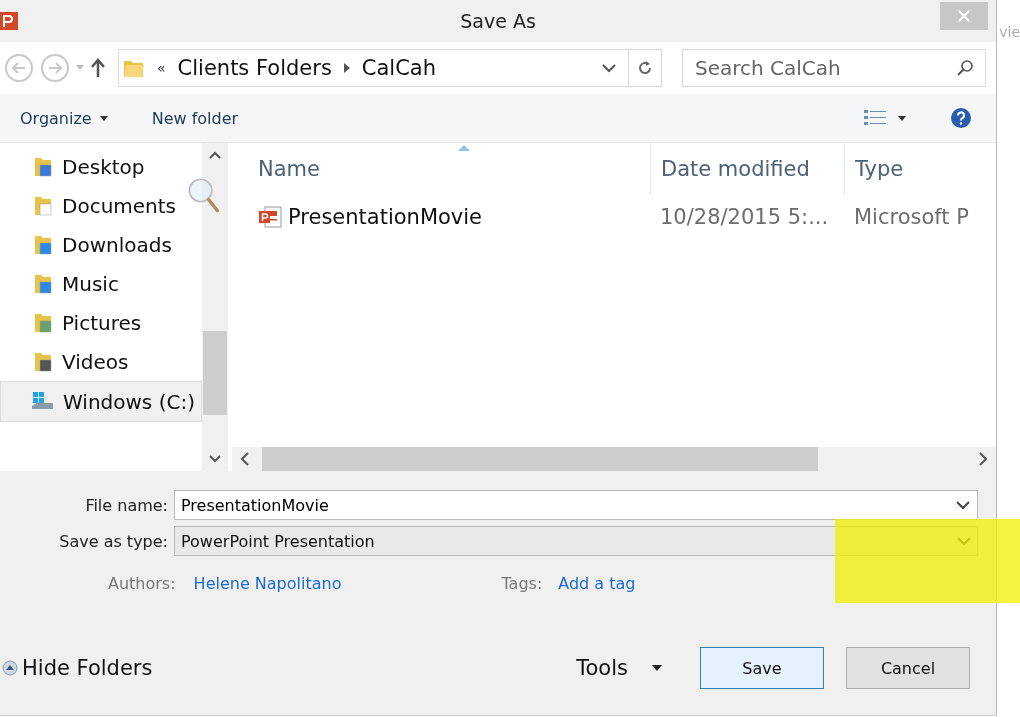 The width and height of the screenshot is (1020, 717). I want to click on scroll-right-icon, so click(983, 459).